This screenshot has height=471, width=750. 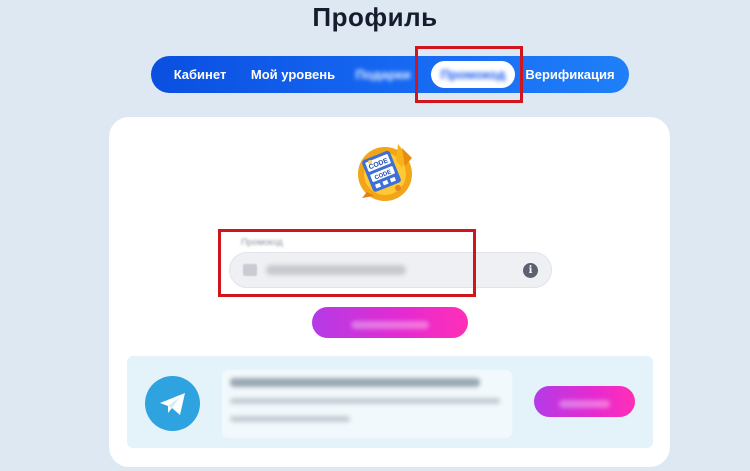 What do you see at coordinates (375, 17) in the screenshot?
I see `page-title: Профиль` at bounding box center [375, 17].